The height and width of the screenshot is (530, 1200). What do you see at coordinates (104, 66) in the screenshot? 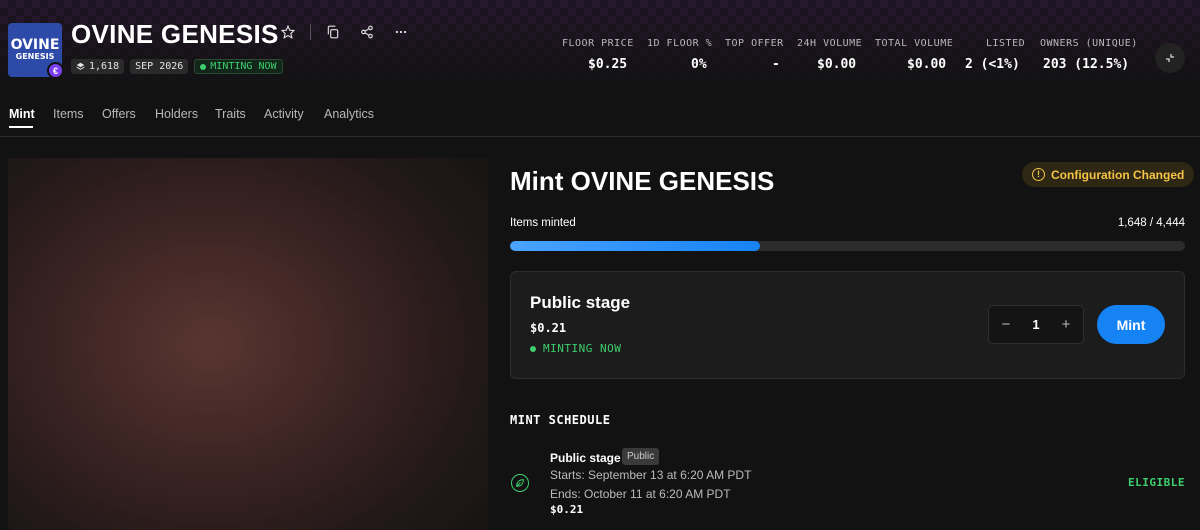
I see `supply-value: 1,618` at bounding box center [104, 66].